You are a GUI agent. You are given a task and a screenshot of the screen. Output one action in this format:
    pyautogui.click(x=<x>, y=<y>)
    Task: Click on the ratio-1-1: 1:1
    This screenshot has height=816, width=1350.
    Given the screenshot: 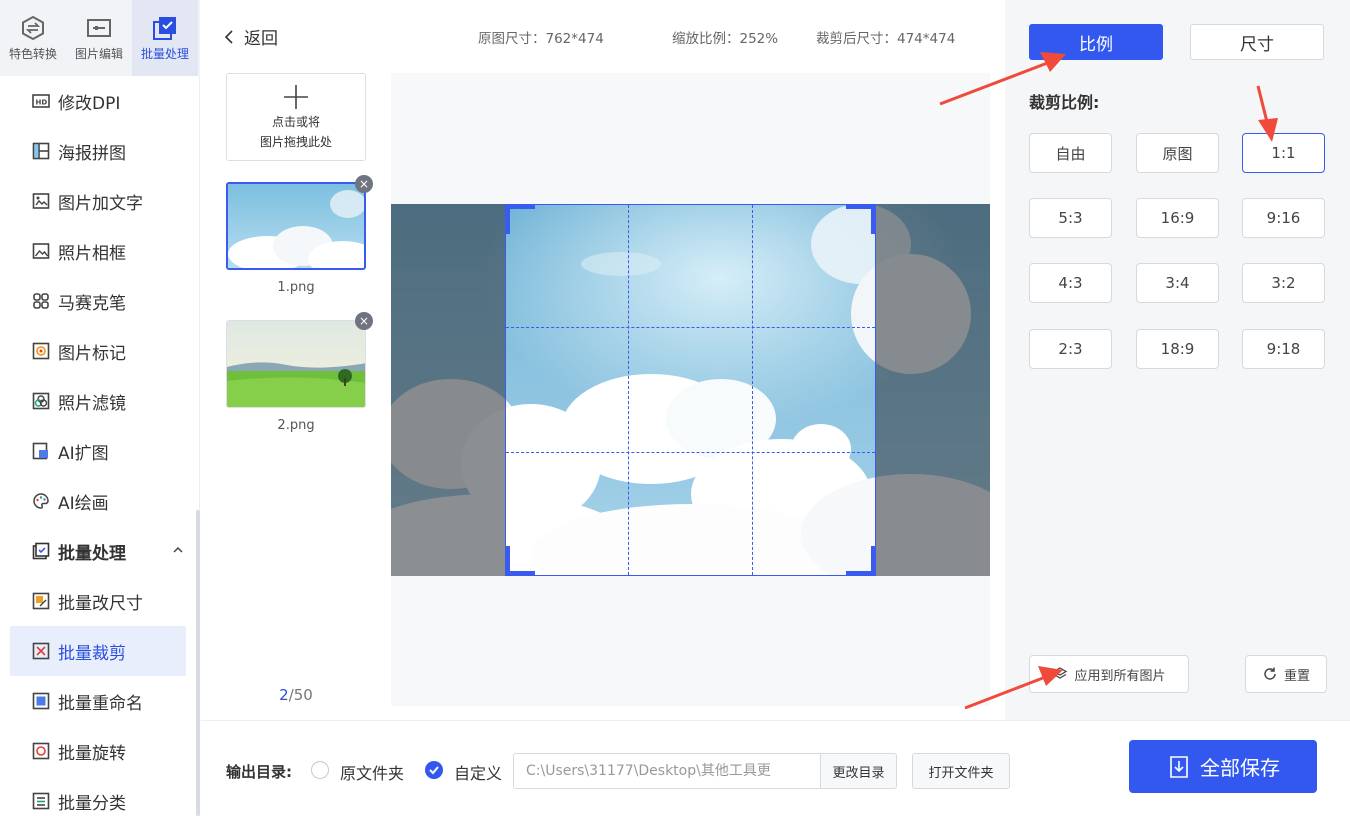 What is the action you would take?
    pyautogui.click(x=1283, y=153)
    